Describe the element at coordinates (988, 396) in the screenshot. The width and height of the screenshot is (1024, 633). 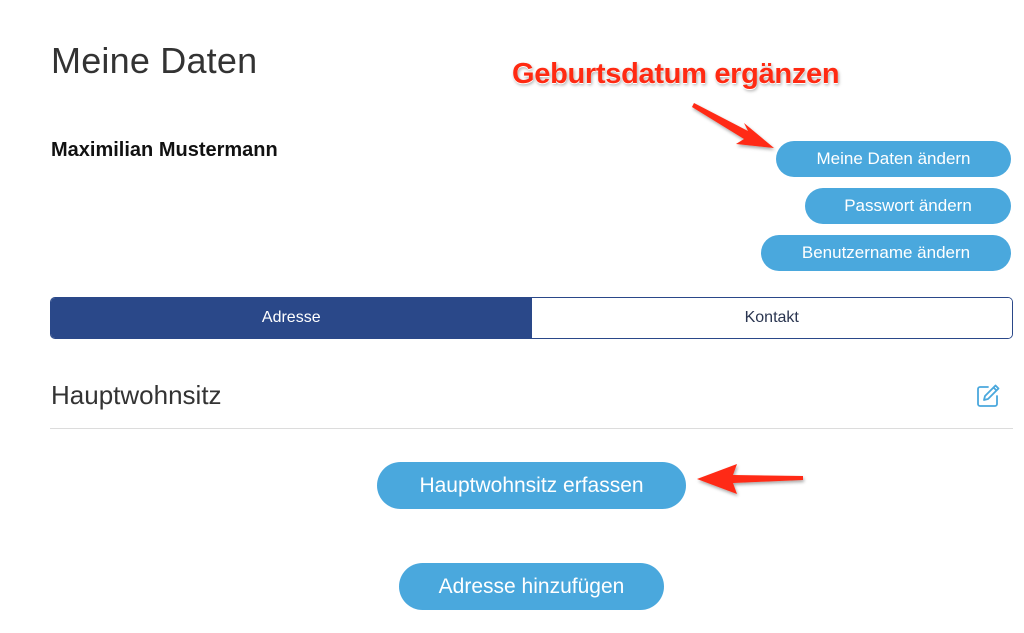
I see `edit-icon` at that location.